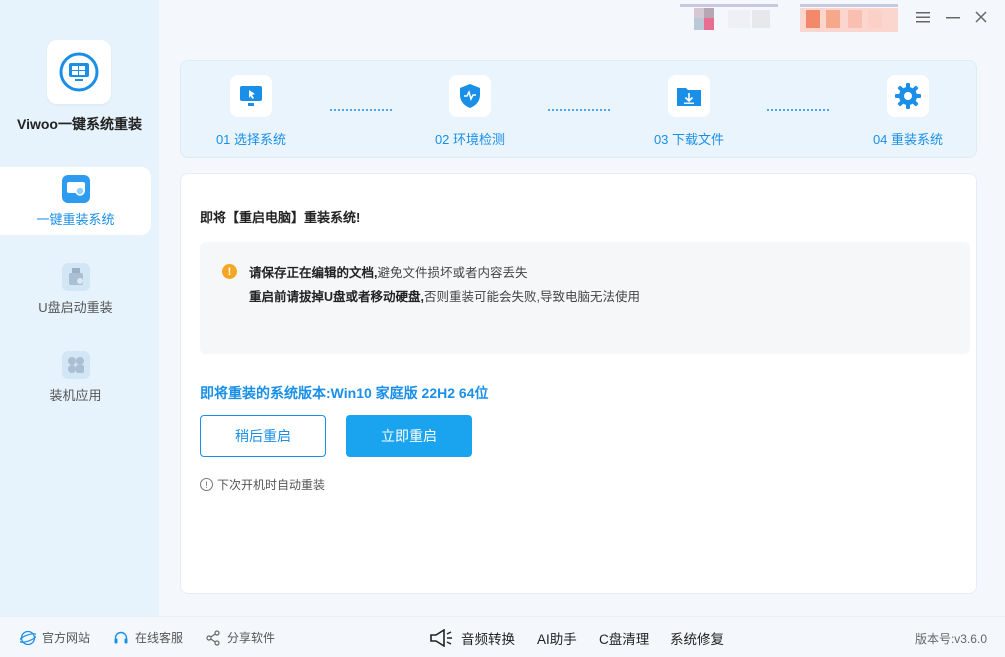 Image resolution: width=1005 pixels, height=657 pixels. Describe the element at coordinates (280, 217) in the screenshot. I see `page-title: 即将【重启电脑】重装系统!` at that location.